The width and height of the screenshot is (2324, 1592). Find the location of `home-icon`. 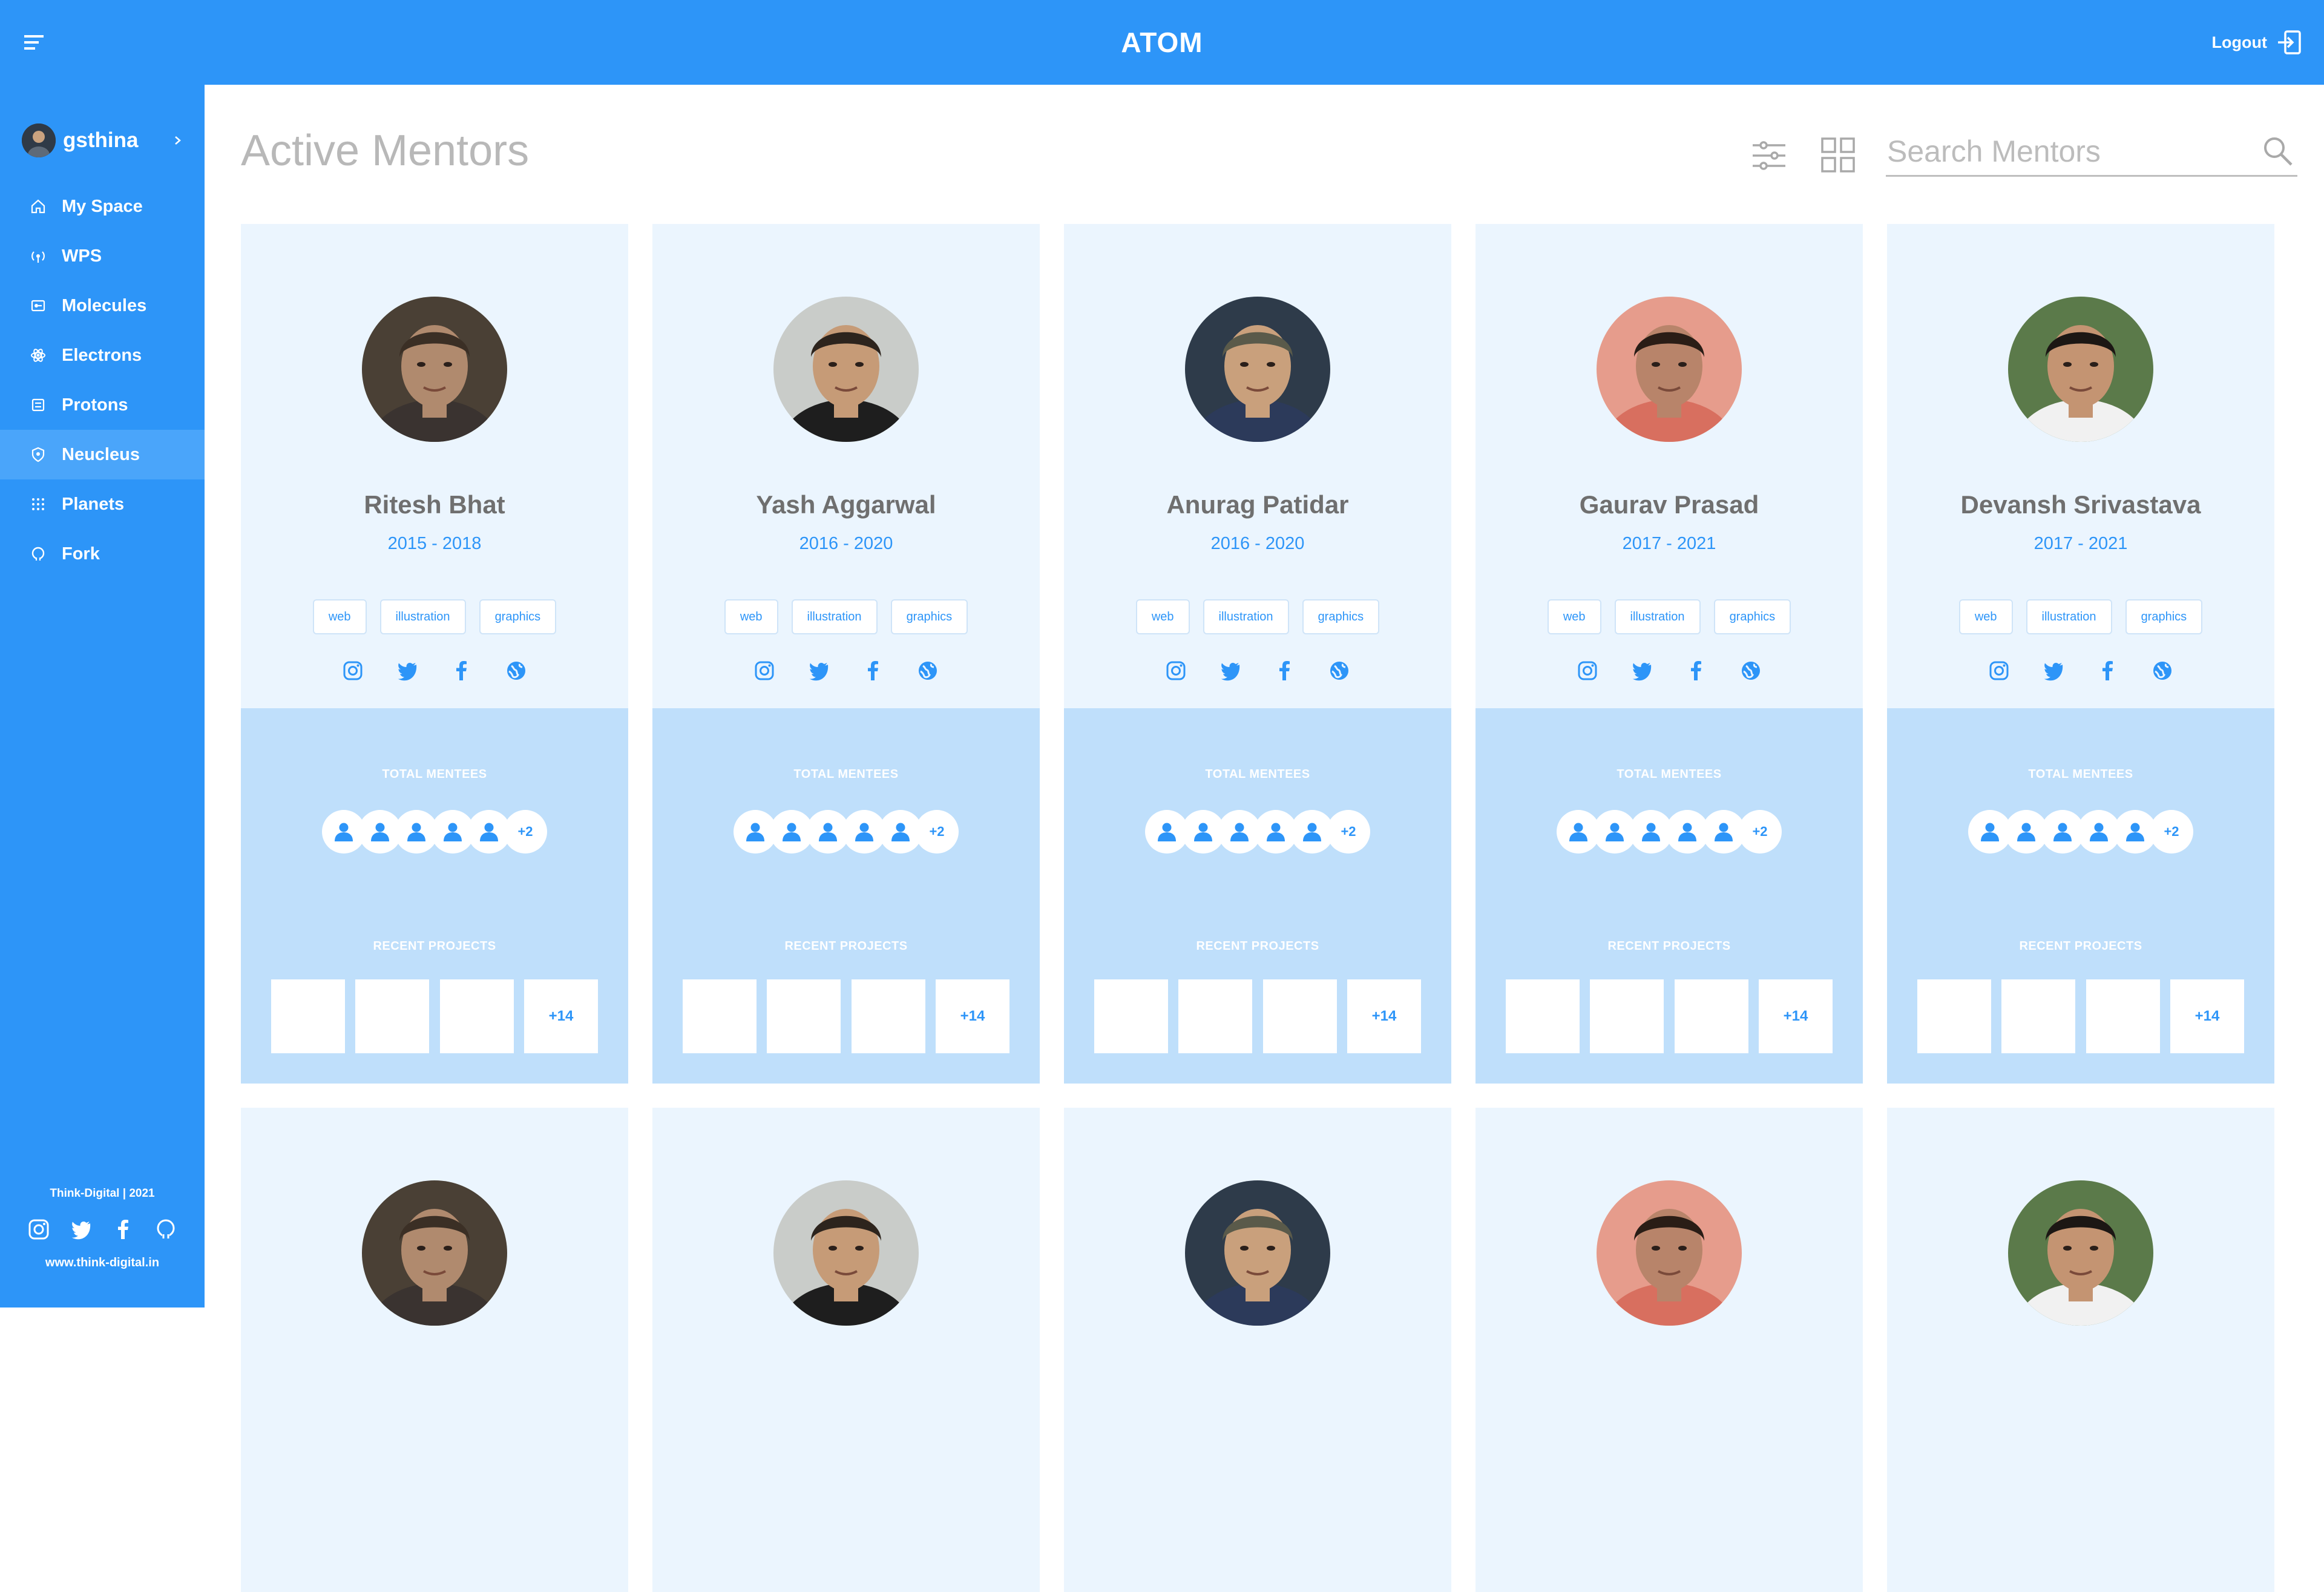

home-icon is located at coordinates (38, 206).